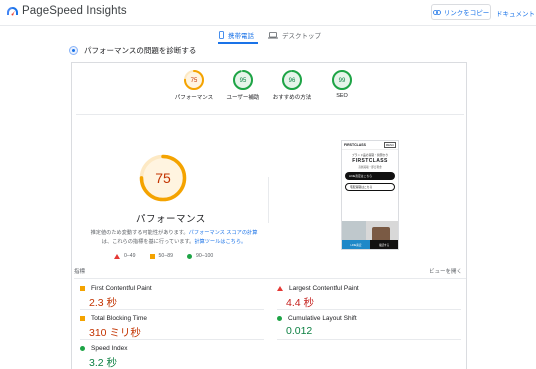 The image size is (536, 369). I want to click on metric-lcp: Largest Contentful Paint 4.4 秒, so click(367, 297).